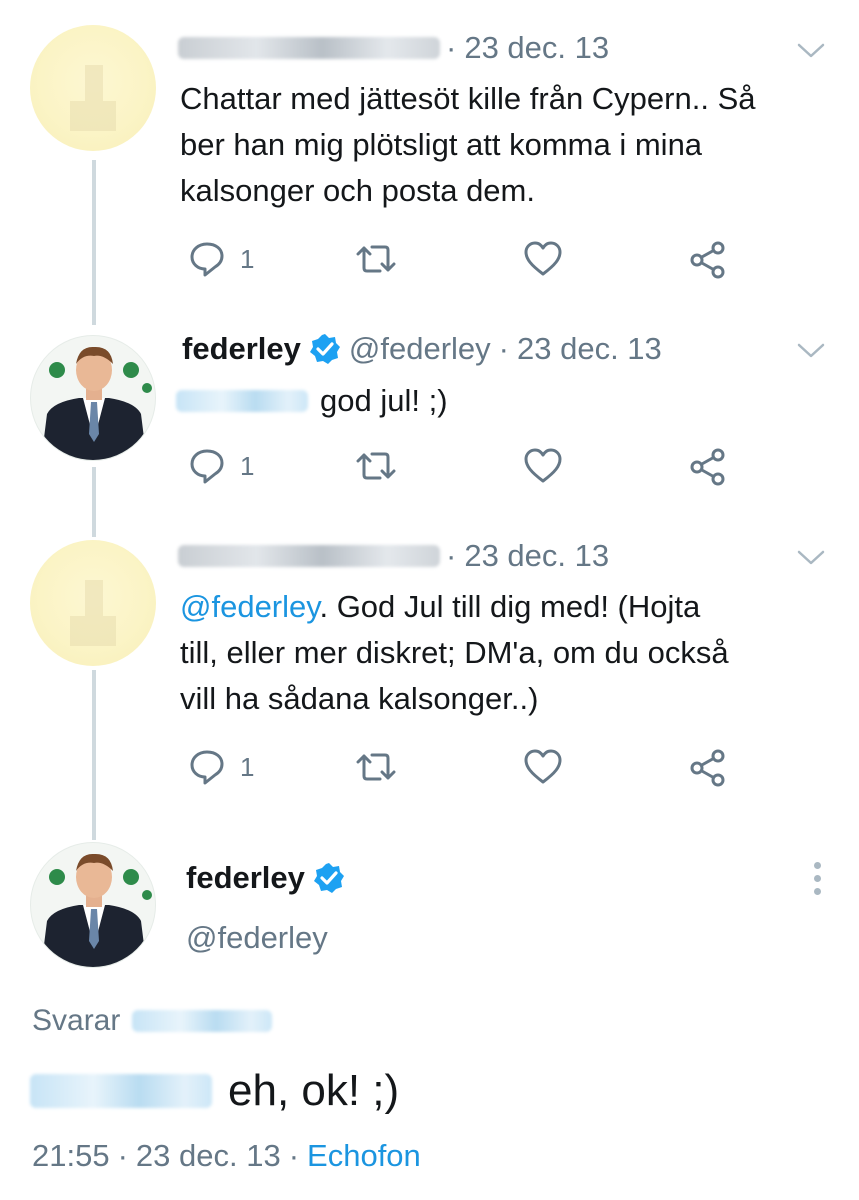 The width and height of the screenshot is (859, 1200). I want to click on tweet-source-link: Echofon, so click(364, 1156).